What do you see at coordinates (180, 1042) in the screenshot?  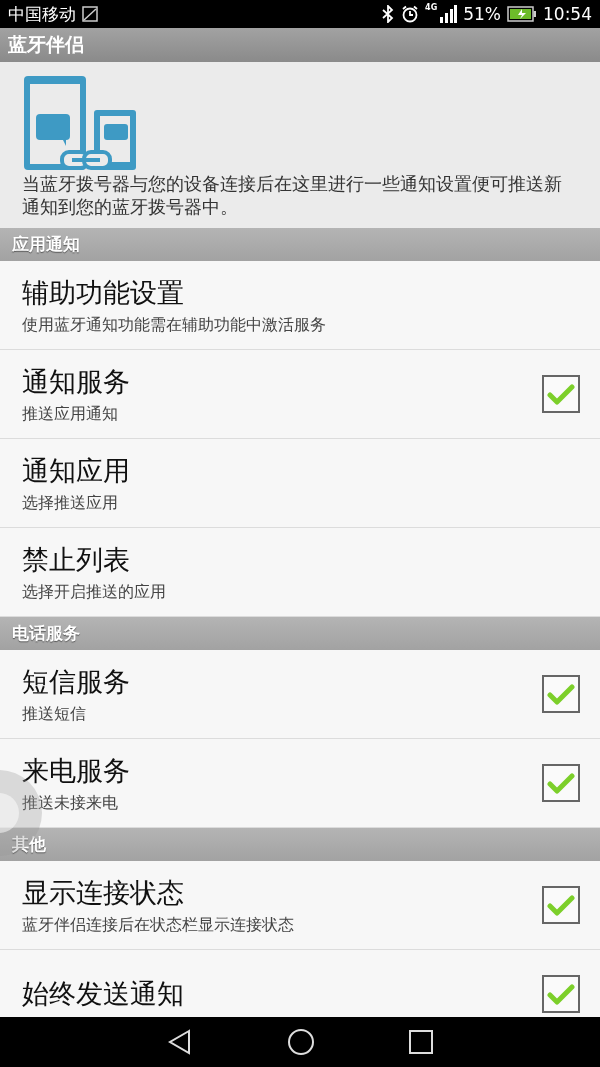 I see `back-icon` at bounding box center [180, 1042].